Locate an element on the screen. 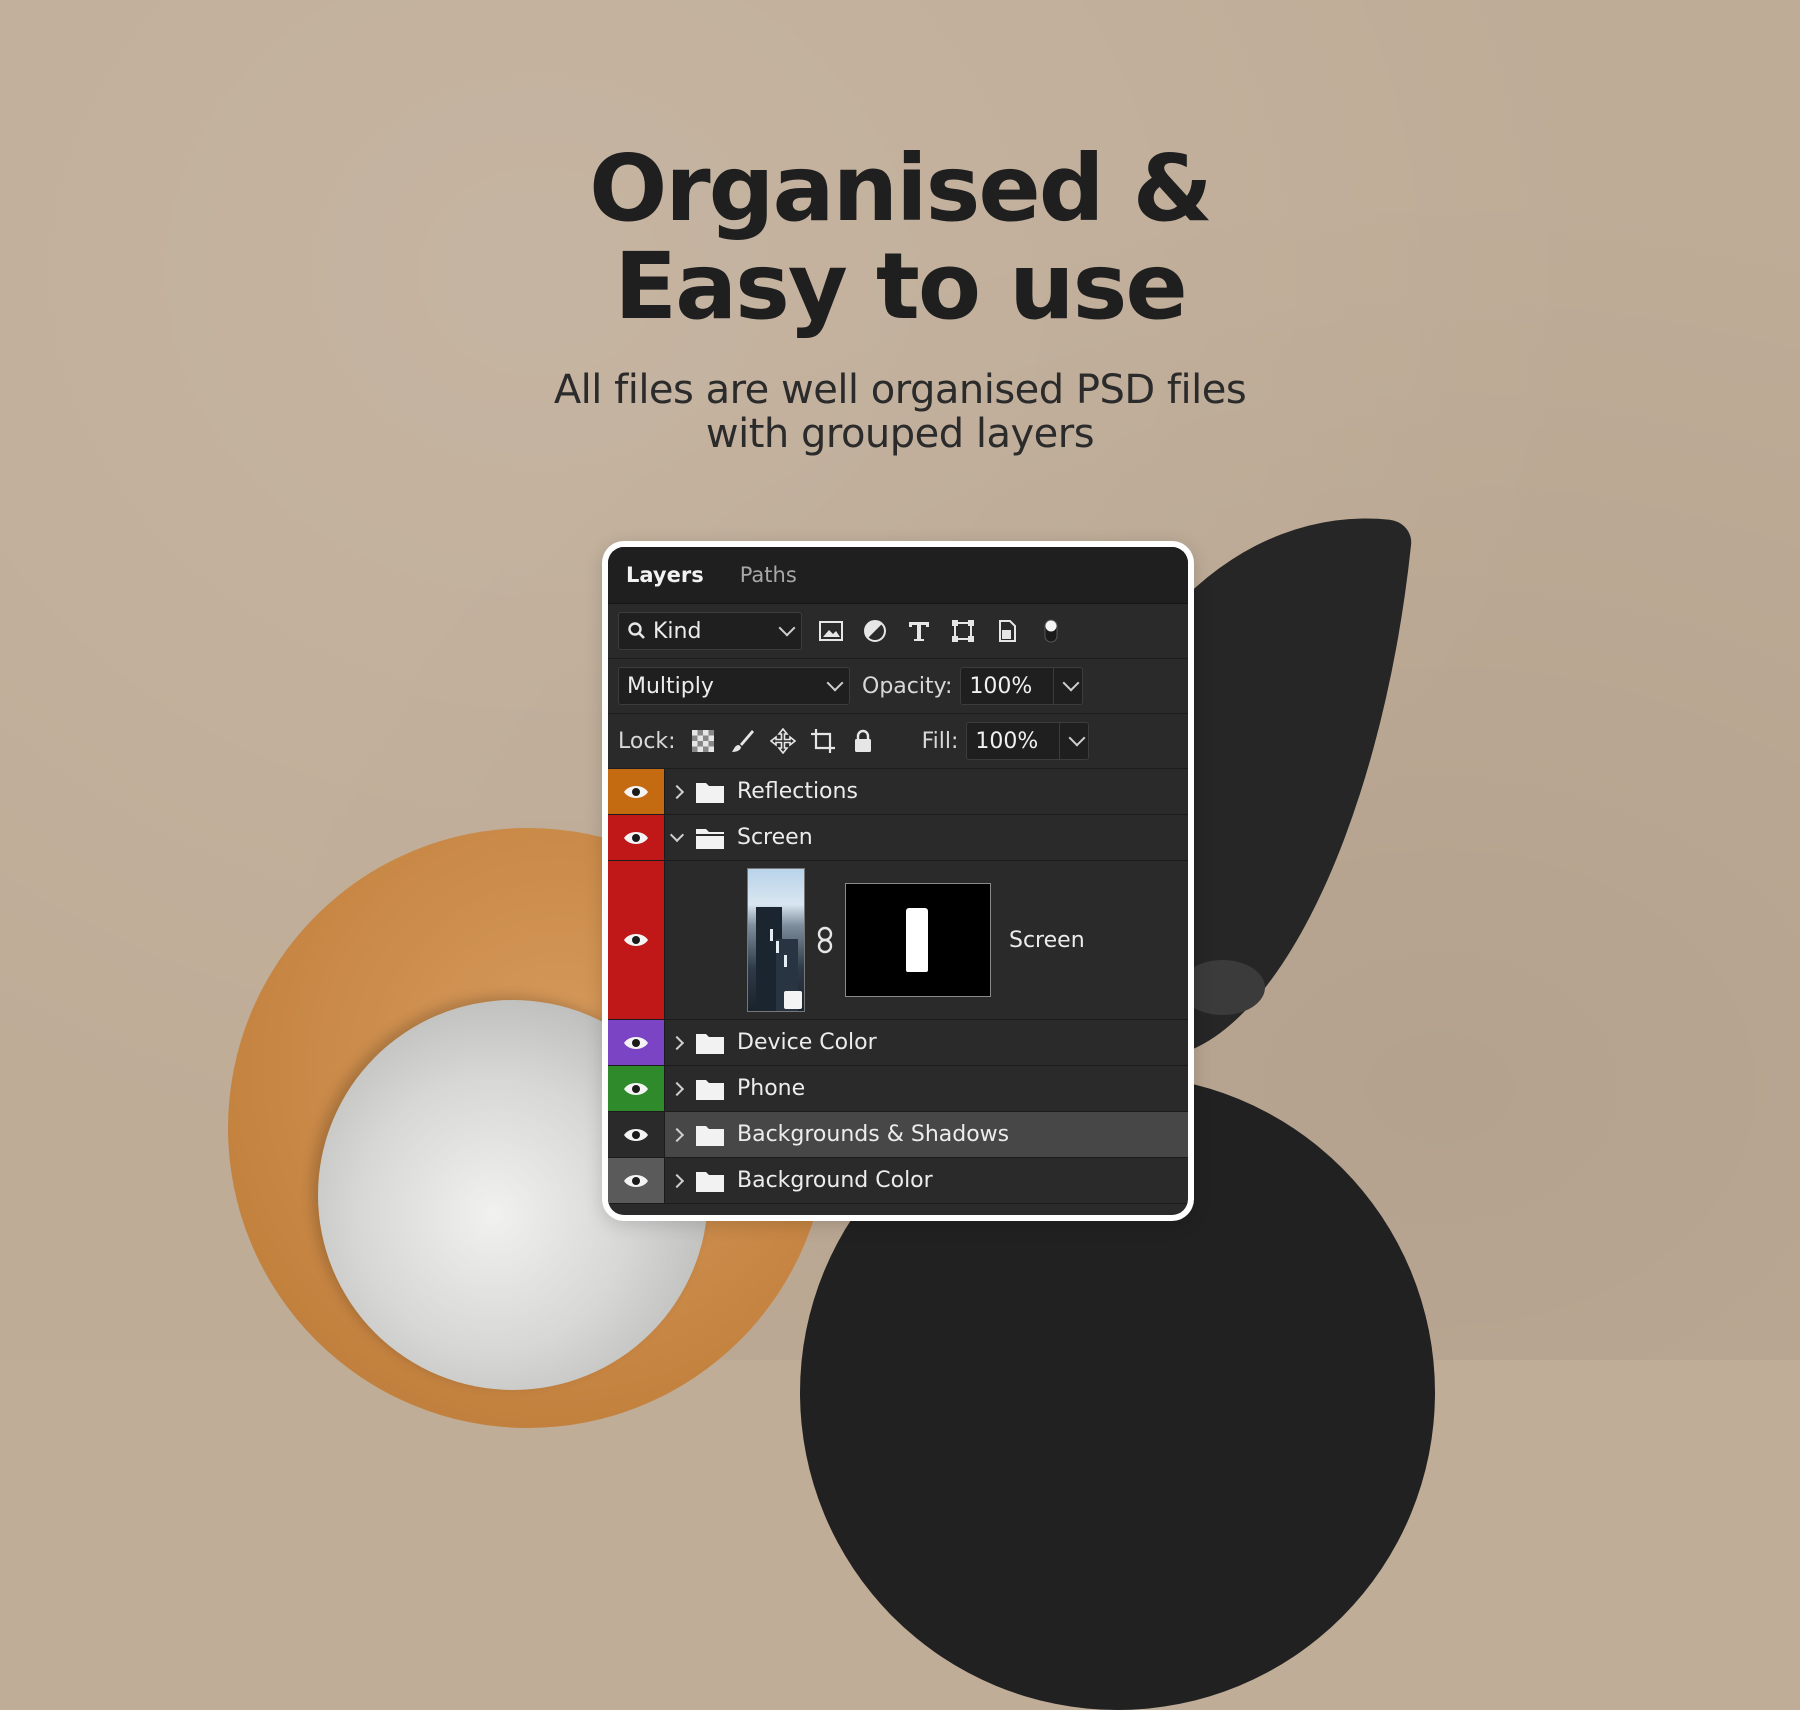 The width and height of the screenshot is (1800, 1710). type-filter-icon is located at coordinates (919, 631).